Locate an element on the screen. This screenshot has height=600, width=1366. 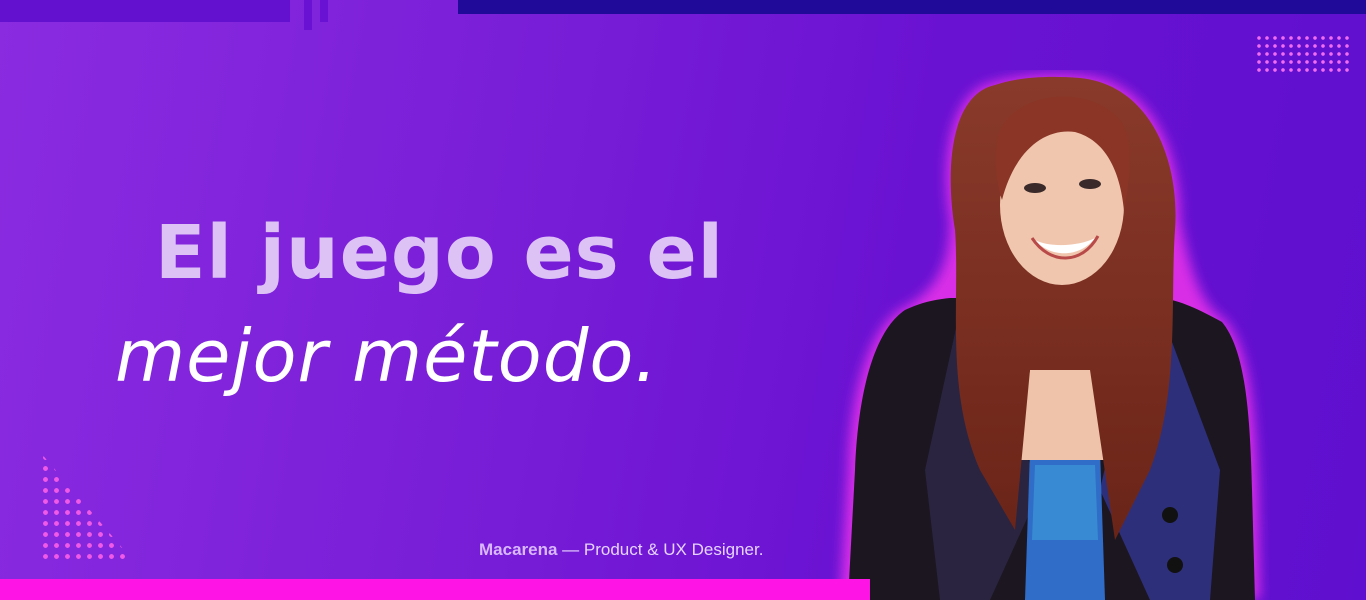
author-caption: Macarena — Product & UX Designer. is located at coordinates (621, 550).